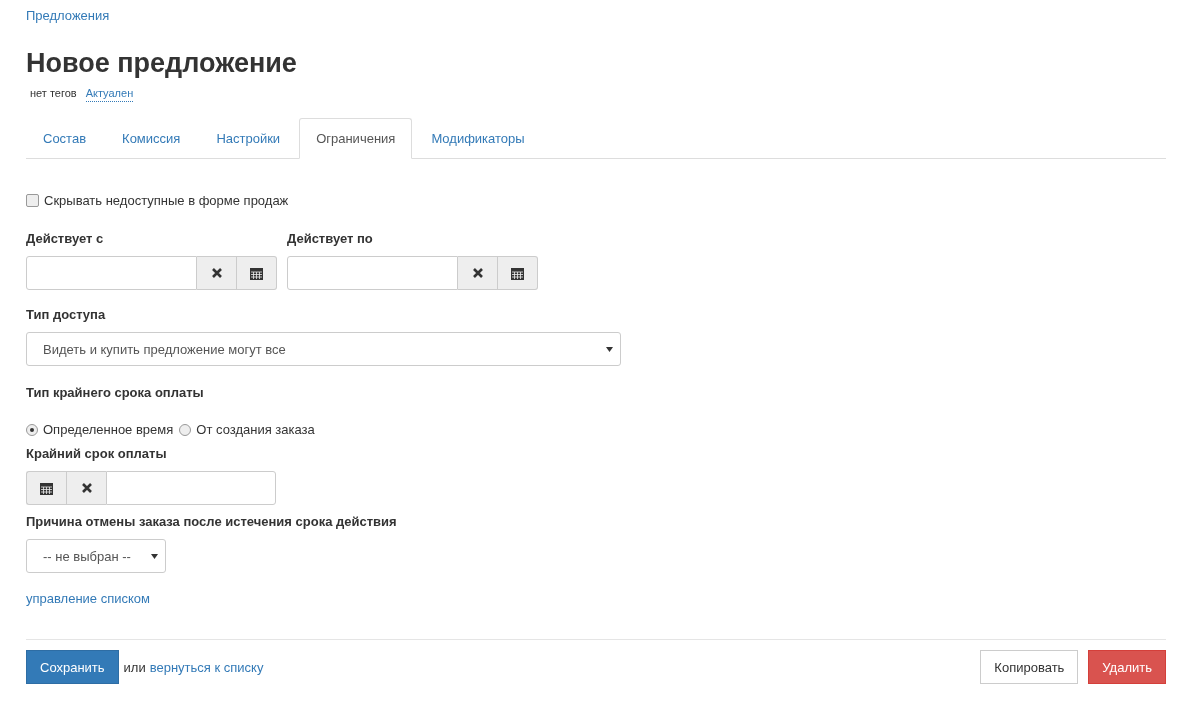  I want to click on copy-button: Копировать, so click(1029, 667).